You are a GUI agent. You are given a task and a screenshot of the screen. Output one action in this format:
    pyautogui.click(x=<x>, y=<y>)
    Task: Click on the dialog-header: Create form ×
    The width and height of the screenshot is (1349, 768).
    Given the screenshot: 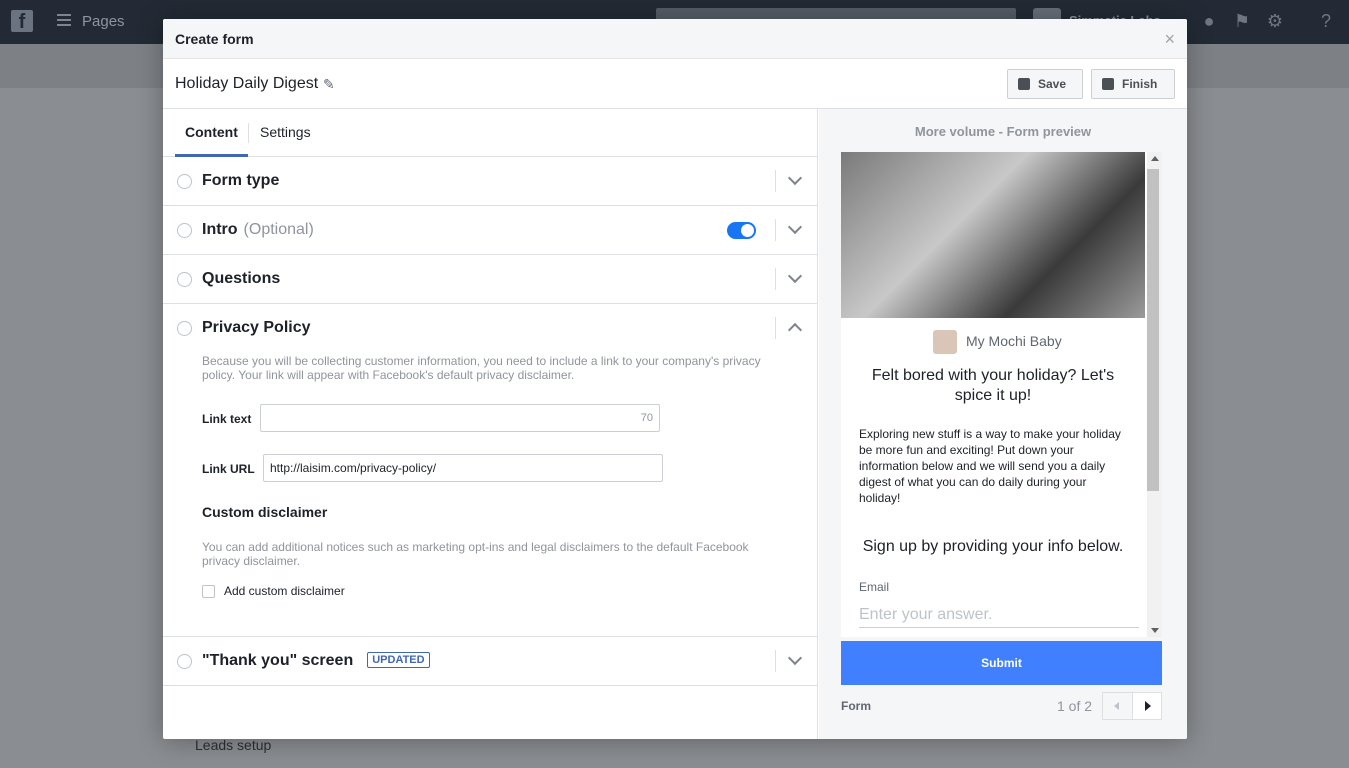 What is the action you would take?
    pyautogui.click(x=675, y=39)
    